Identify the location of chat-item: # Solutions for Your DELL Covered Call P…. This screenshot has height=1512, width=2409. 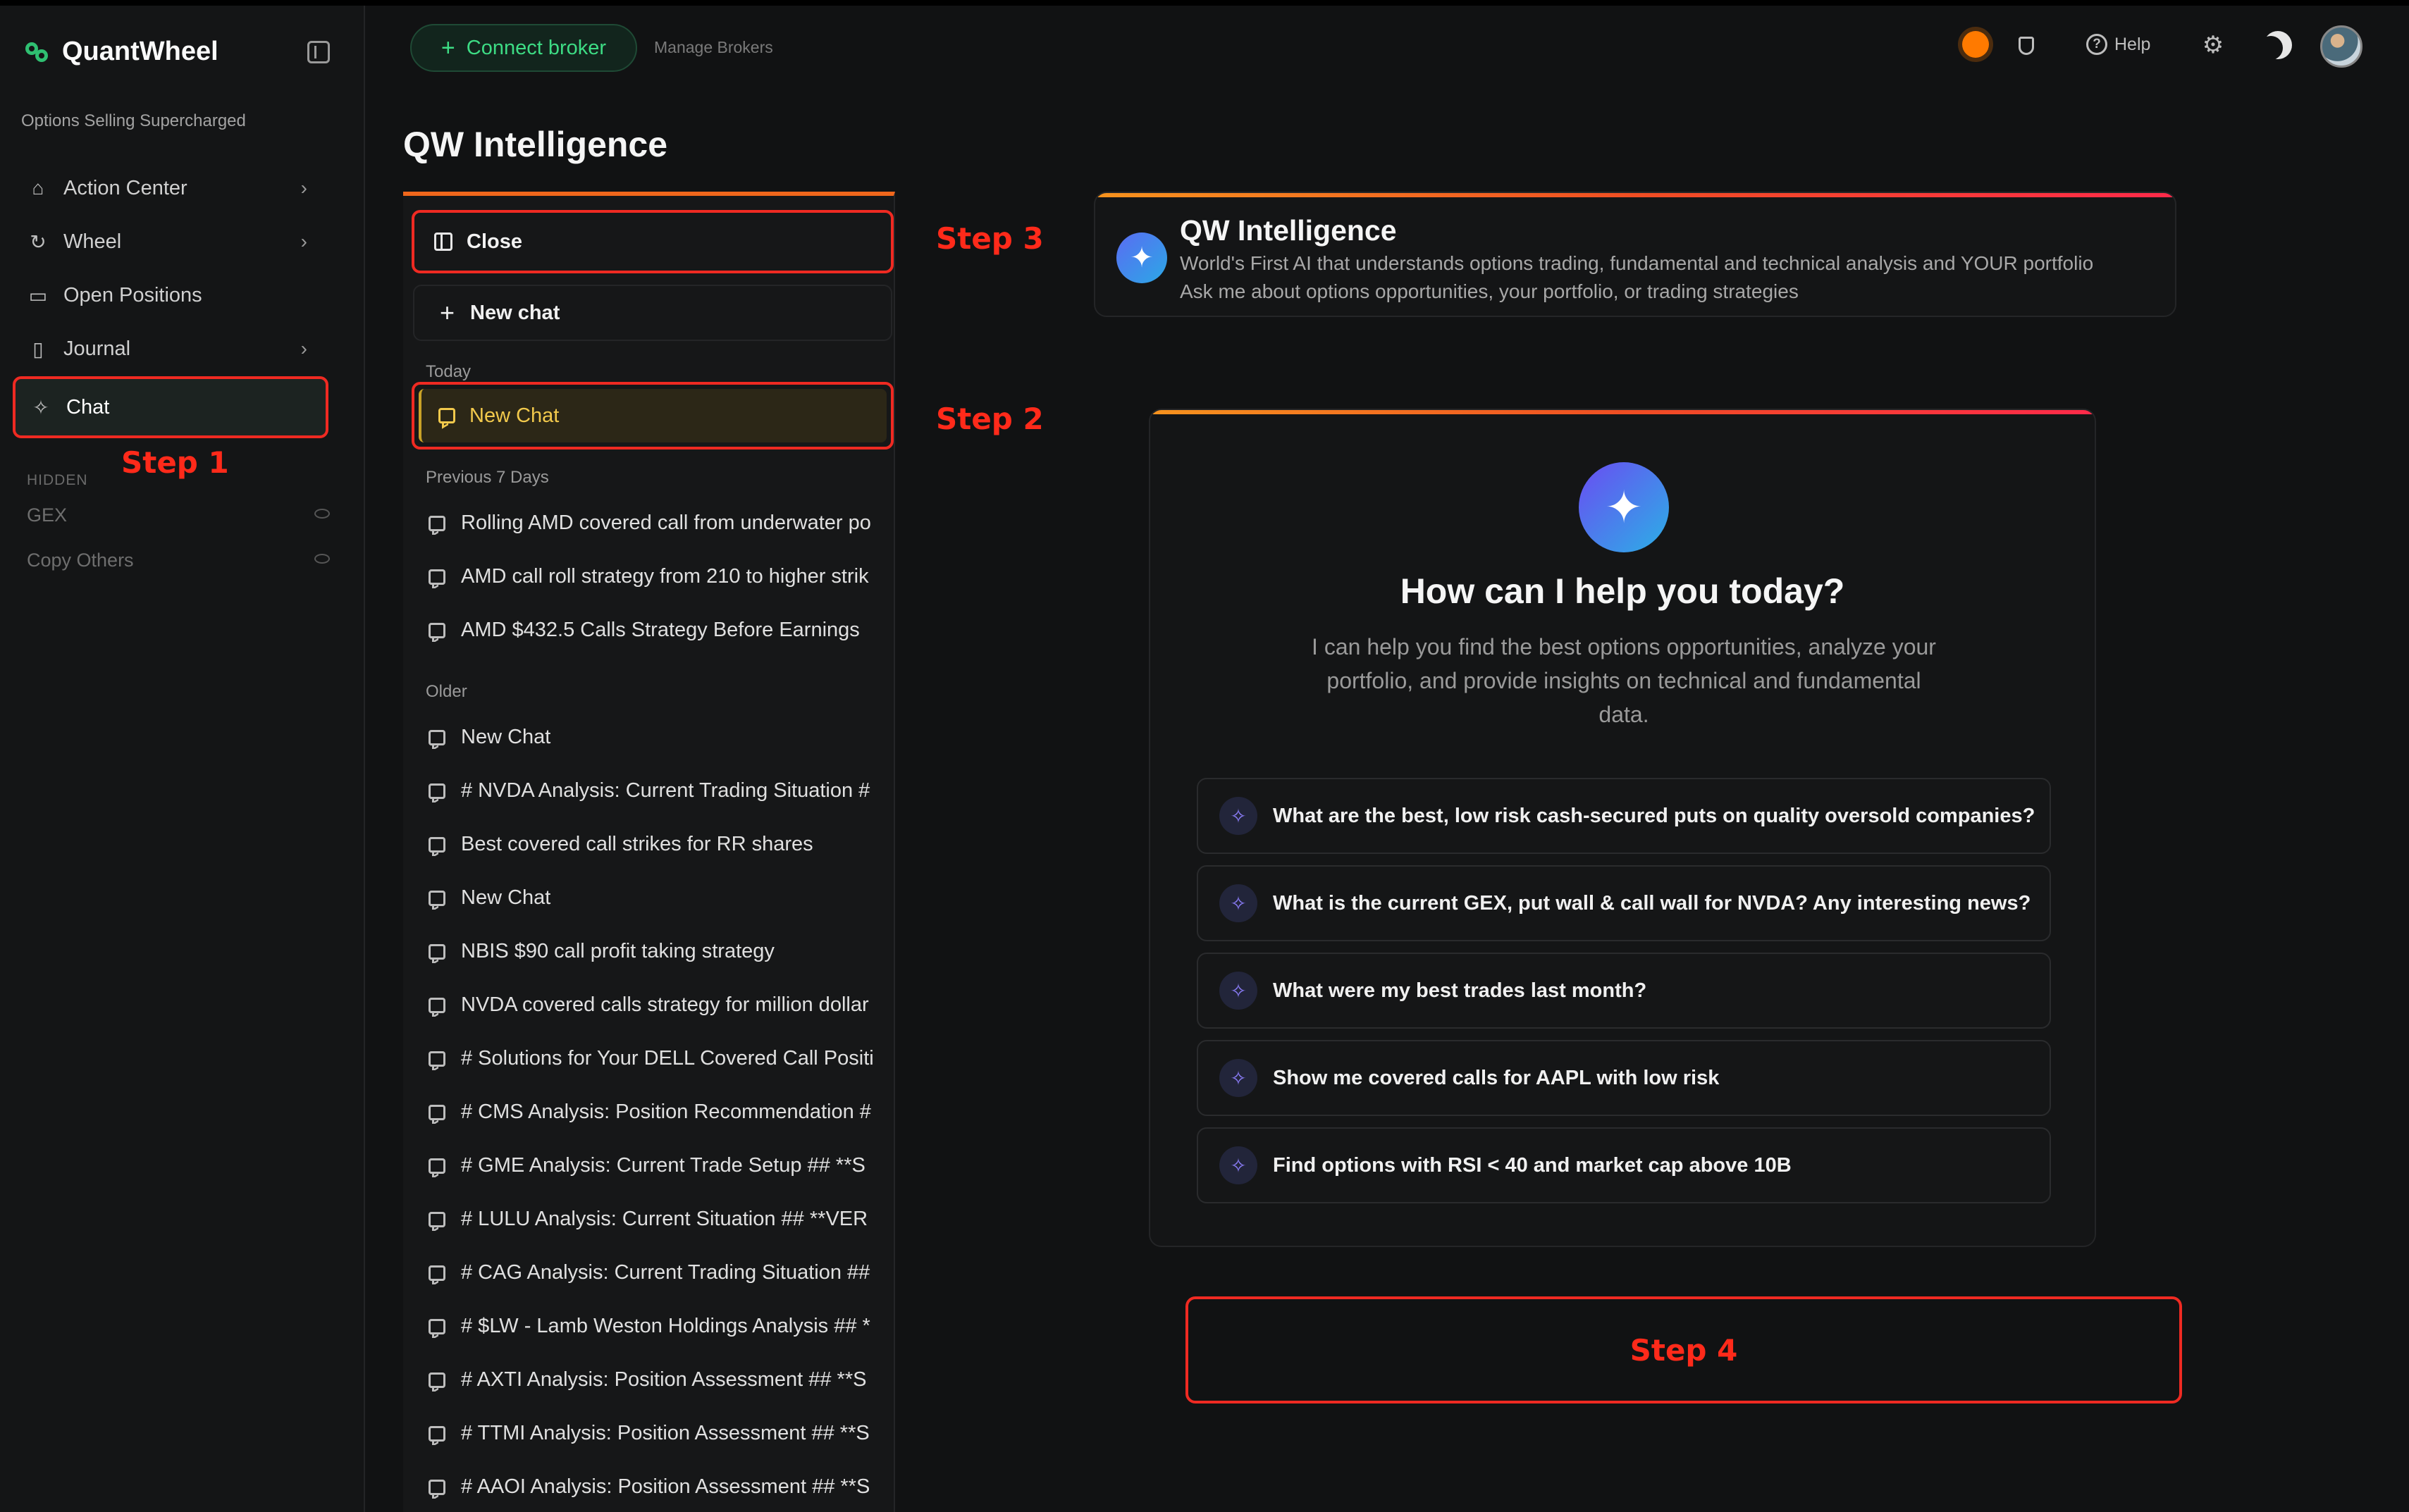
(661, 1058).